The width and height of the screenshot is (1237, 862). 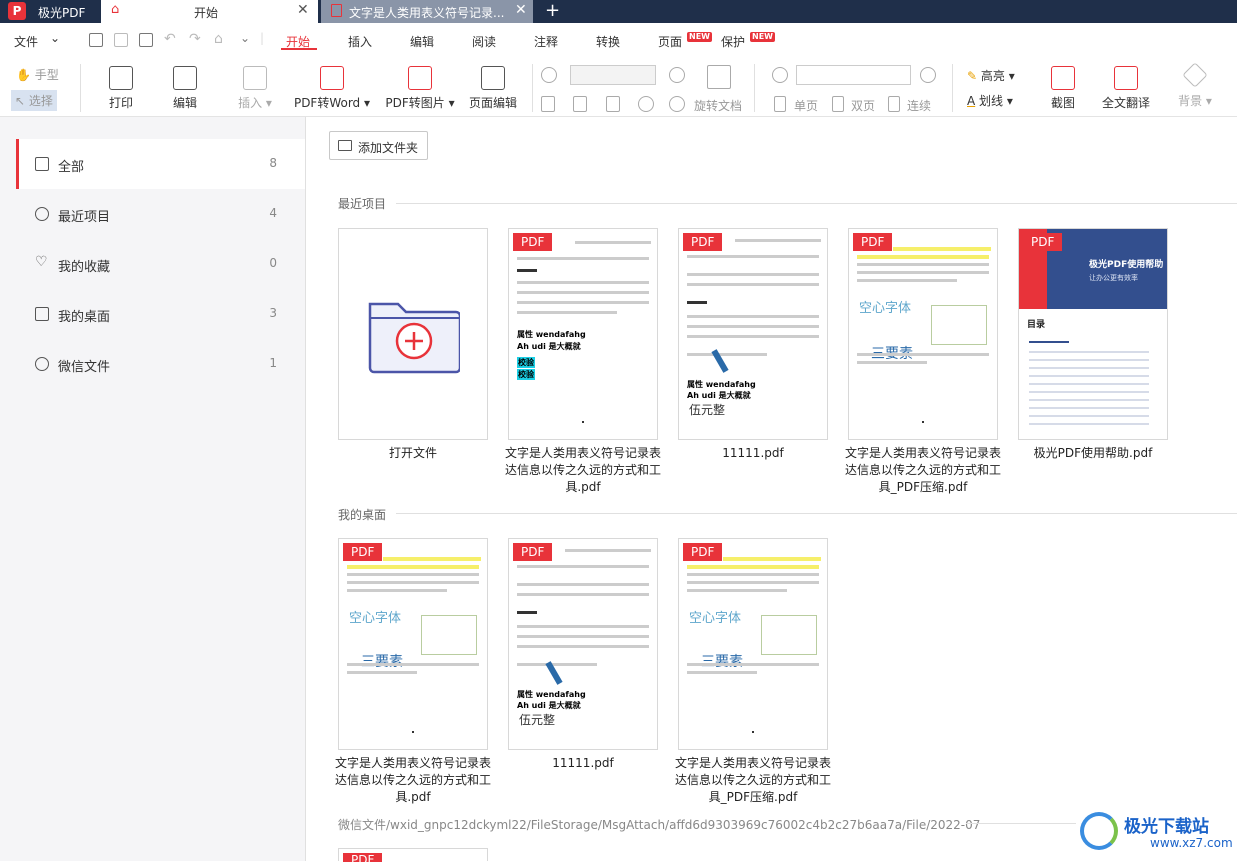 I want to click on translate-button: 全文翻译, so click(x=1126, y=88).